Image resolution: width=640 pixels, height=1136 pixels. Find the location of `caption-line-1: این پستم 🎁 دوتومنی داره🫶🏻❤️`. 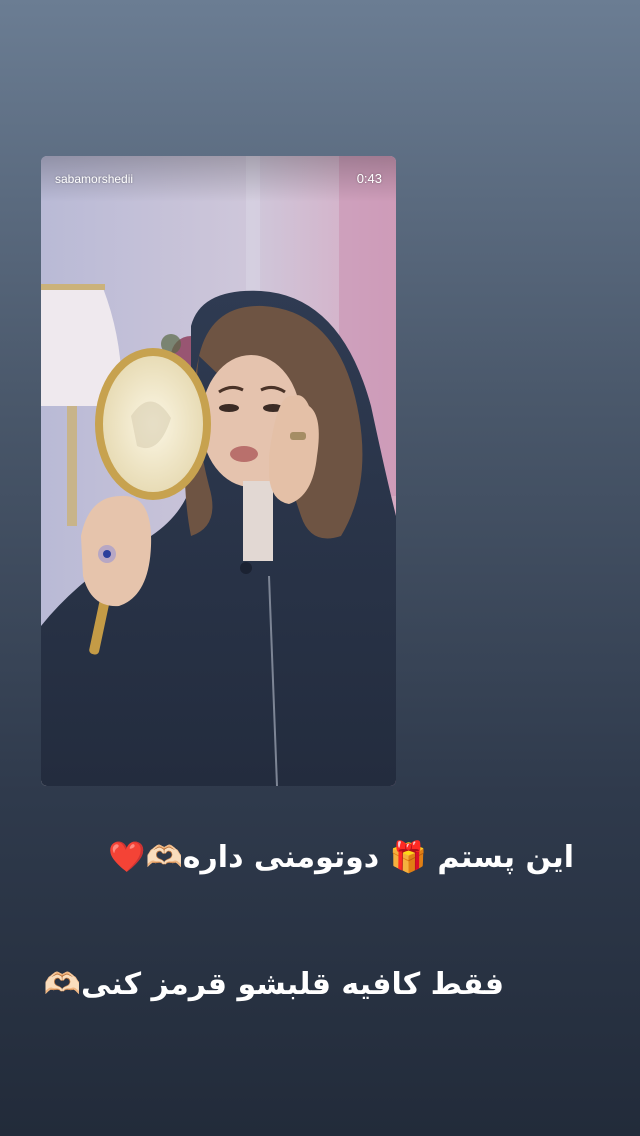

caption-line-1: این پستم 🎁 دوتومنی داره🫶🏻❤️ is located at coordinates (341, 857).